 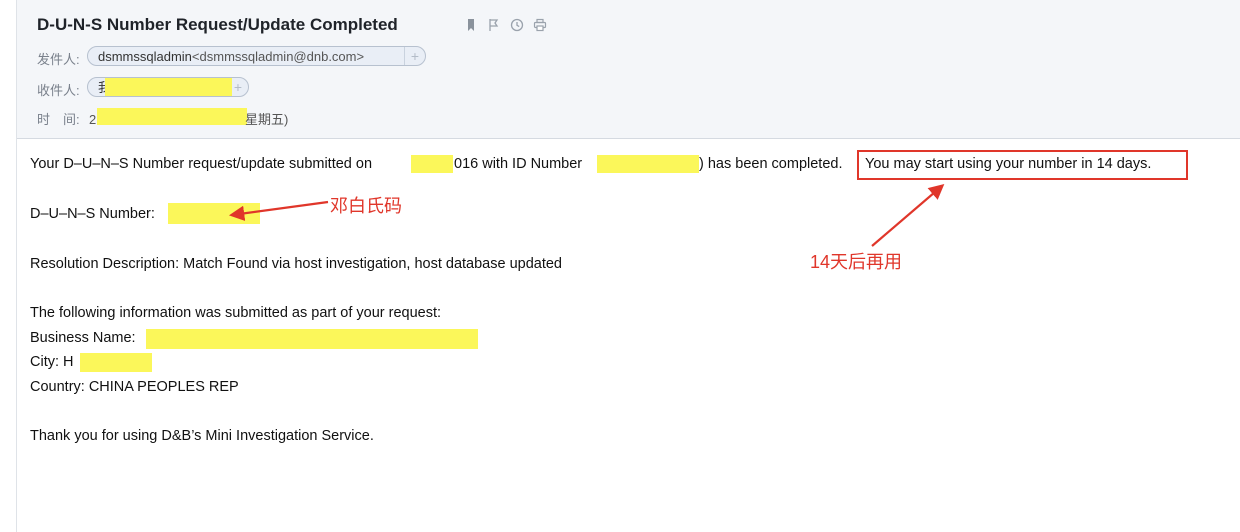 I want to click on duns-arrow, so click(x=278, y=210).